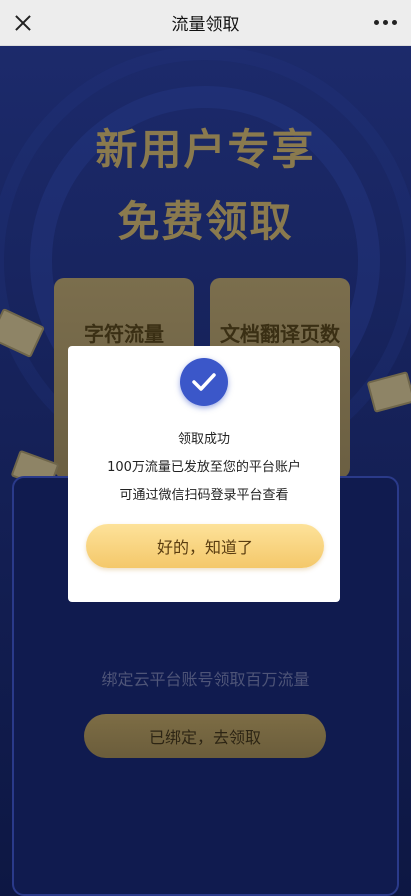  Describe the element at coordinates (23, 23) in the screenshot. I see `close-icon` at that location.